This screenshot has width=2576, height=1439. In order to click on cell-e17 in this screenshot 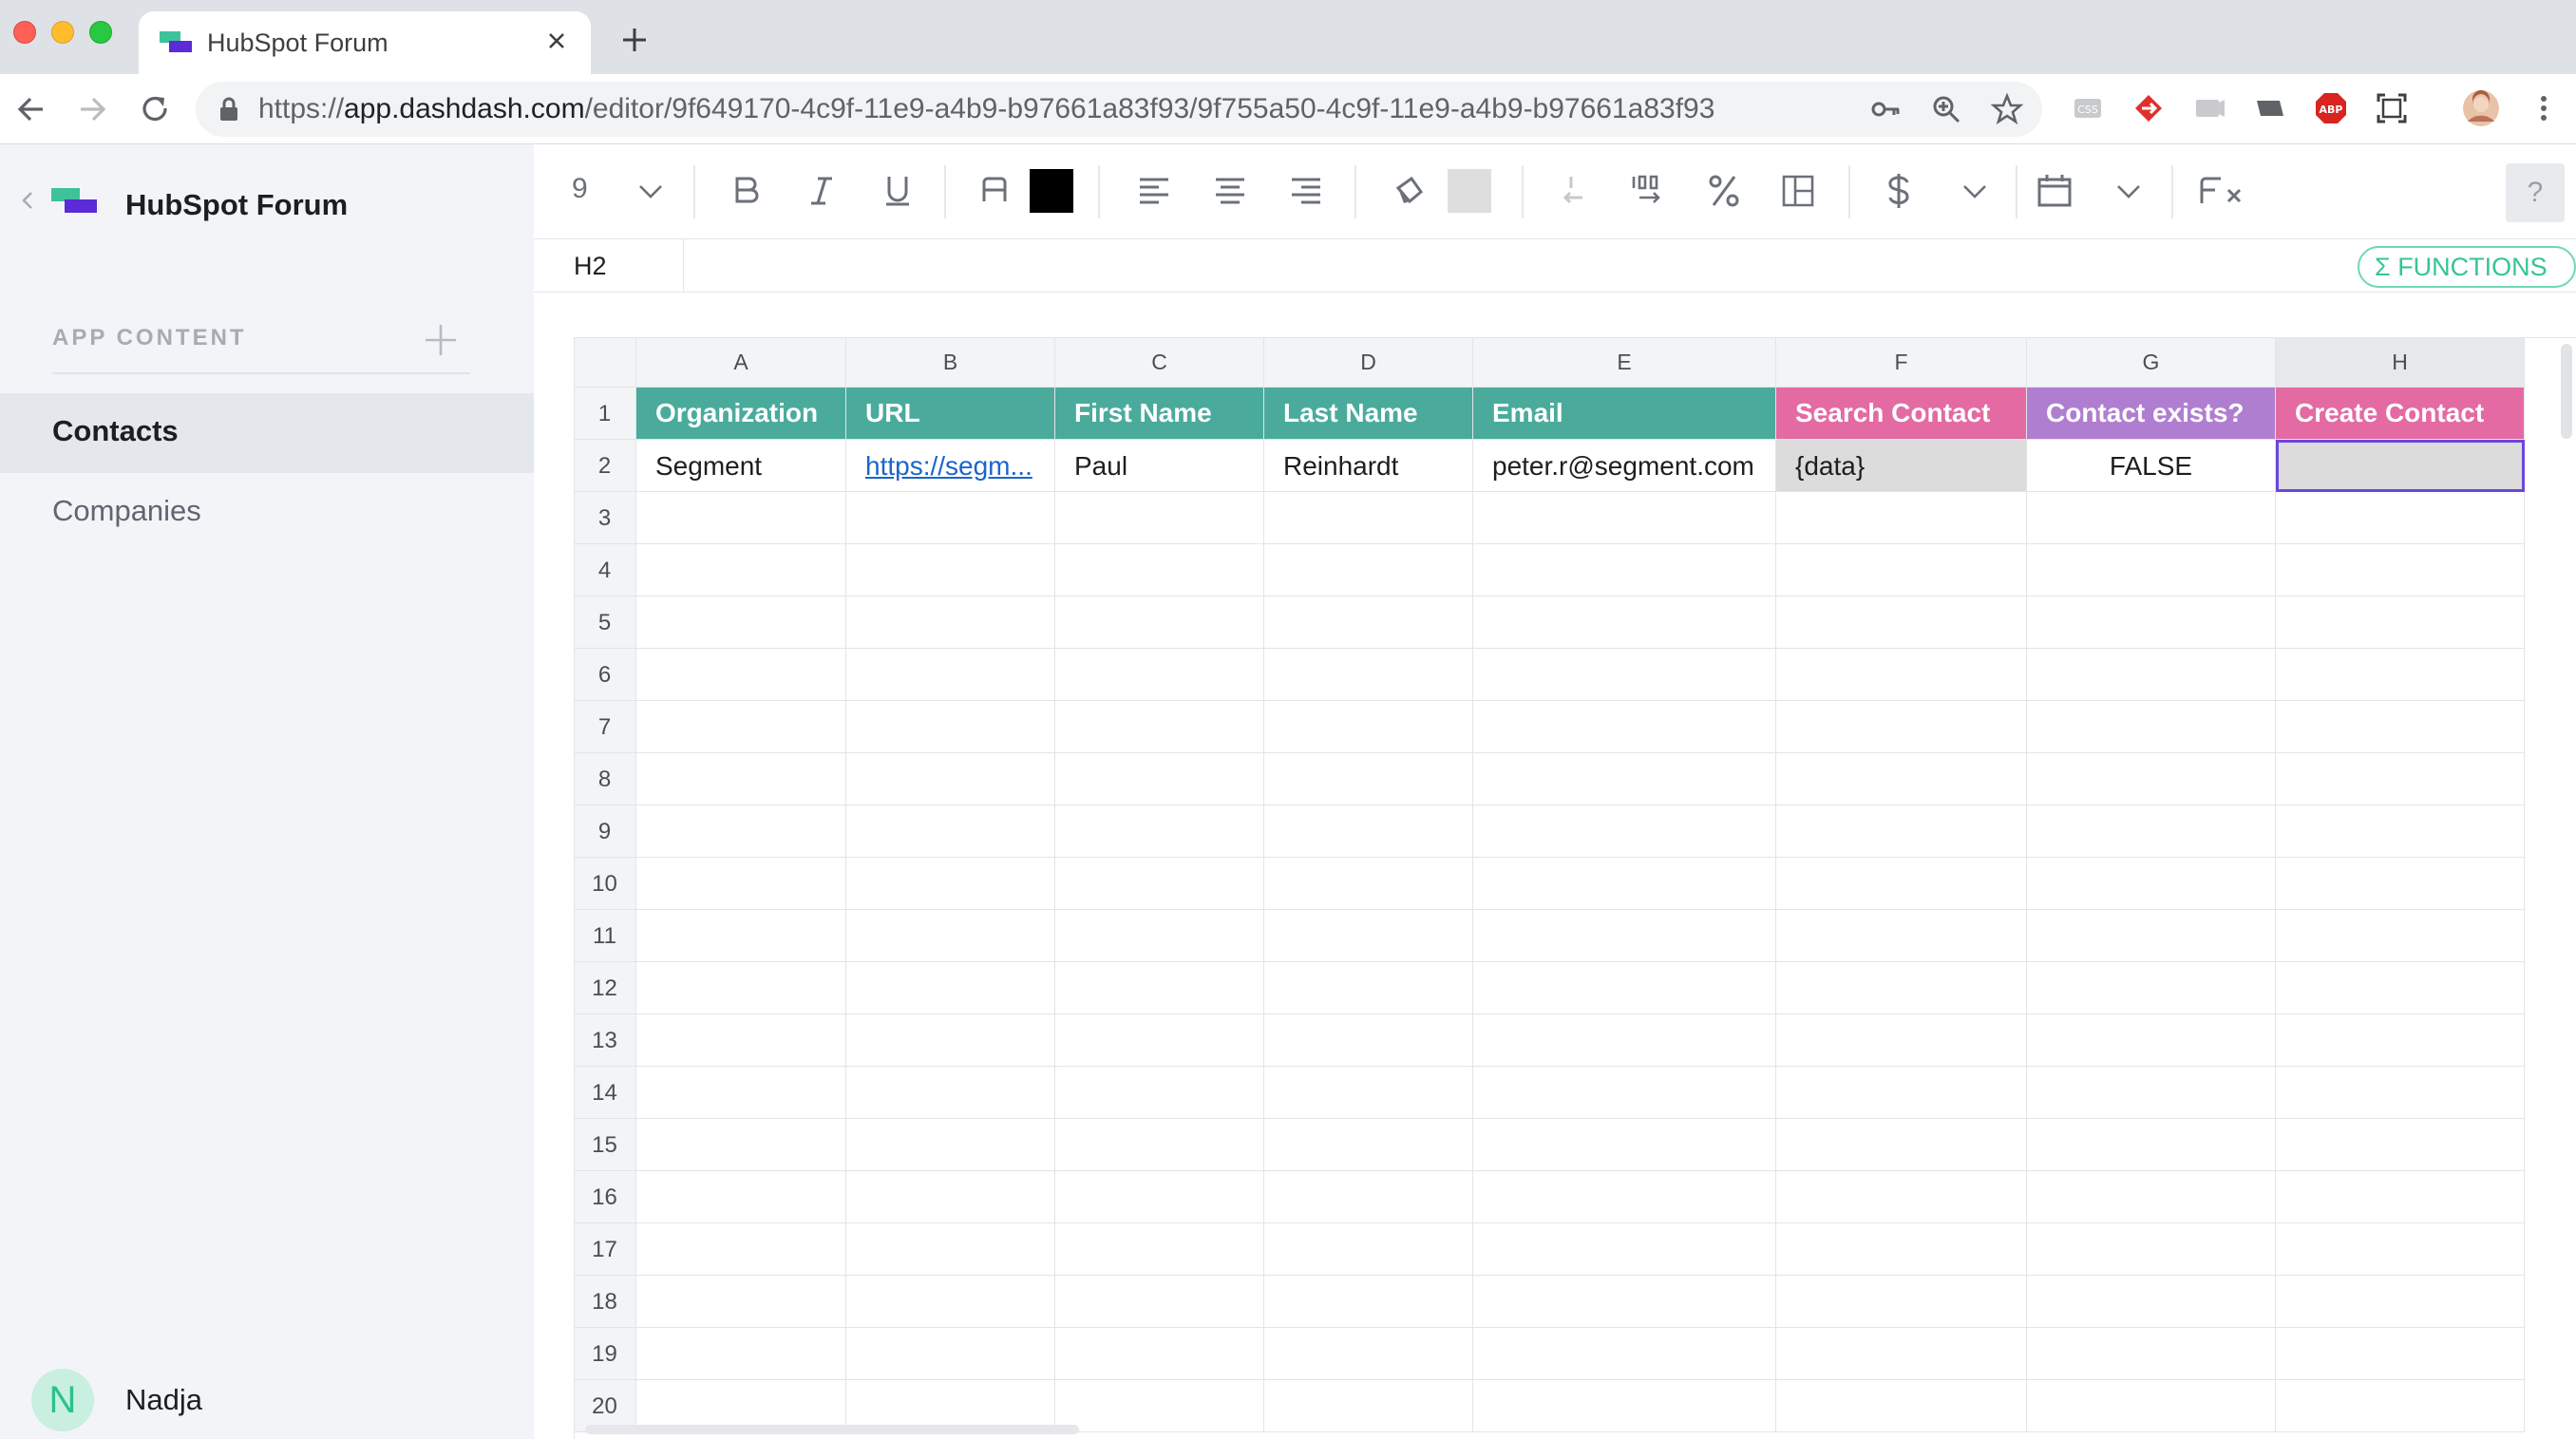, I will do `click(1624, 1249)`.